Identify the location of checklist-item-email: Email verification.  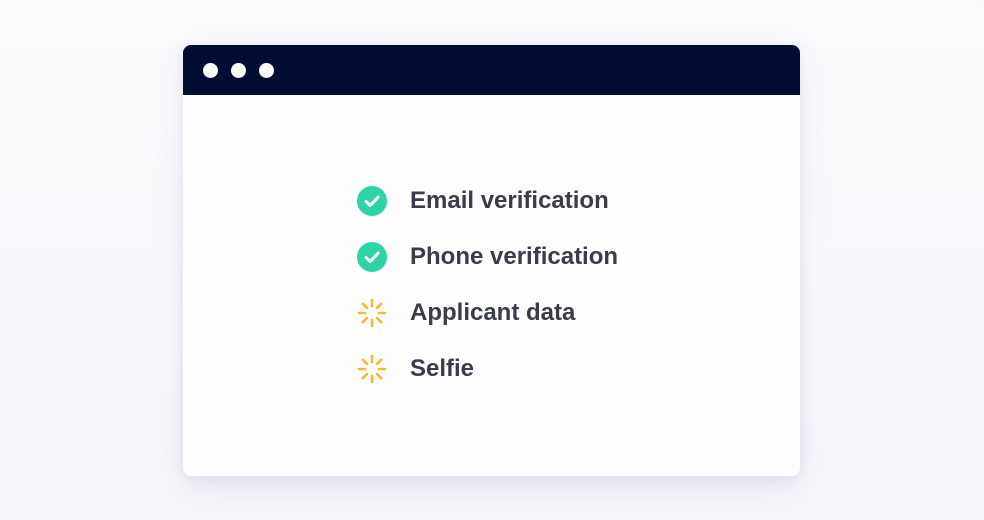
(527, 201).